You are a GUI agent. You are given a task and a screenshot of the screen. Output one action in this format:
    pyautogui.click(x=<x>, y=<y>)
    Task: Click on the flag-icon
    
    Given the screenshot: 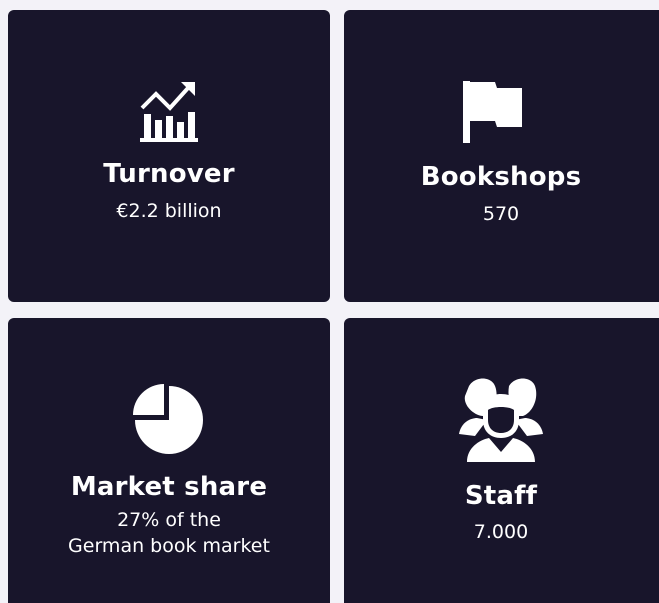 What is the action you would take?
    pyautogui.click(x=492, y=112)
    